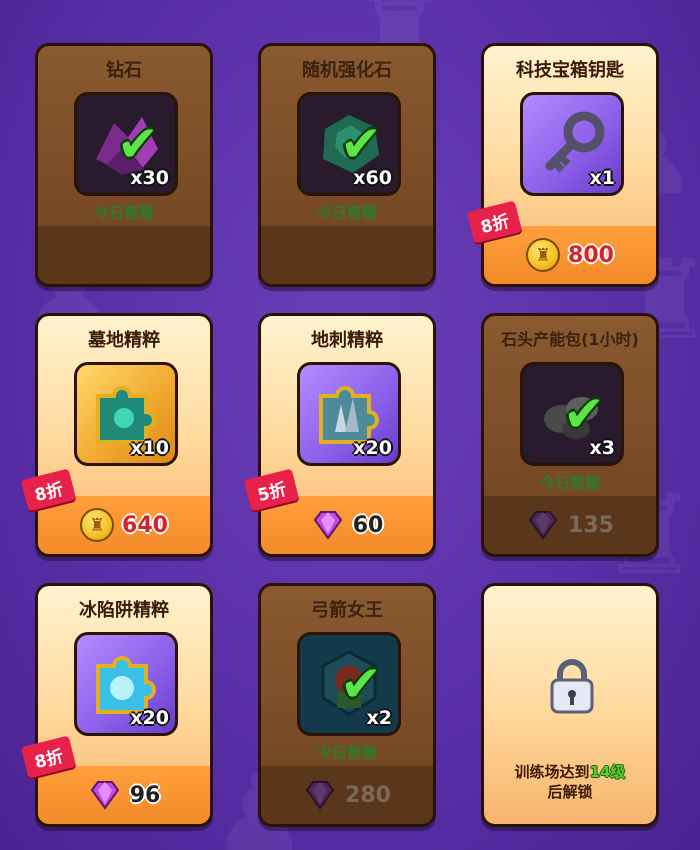  I want to click on shop-card-spike-essence: 地刺精粹 x20 60, so click(347, 435).